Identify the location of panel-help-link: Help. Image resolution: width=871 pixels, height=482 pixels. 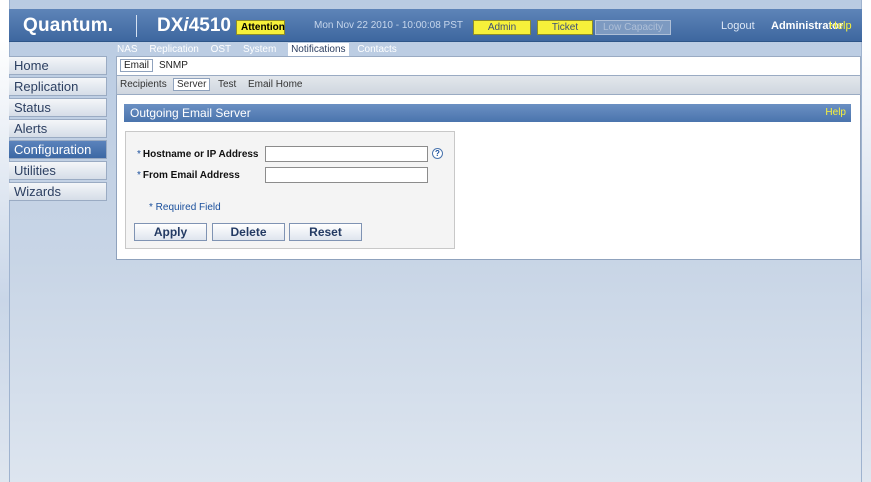
(835, 112).